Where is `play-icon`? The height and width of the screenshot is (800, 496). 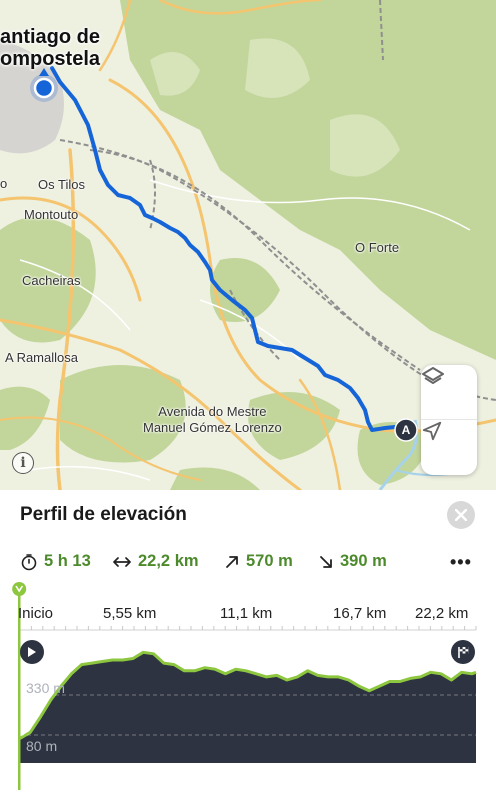
play-icon is located at coordinates (32, 652).